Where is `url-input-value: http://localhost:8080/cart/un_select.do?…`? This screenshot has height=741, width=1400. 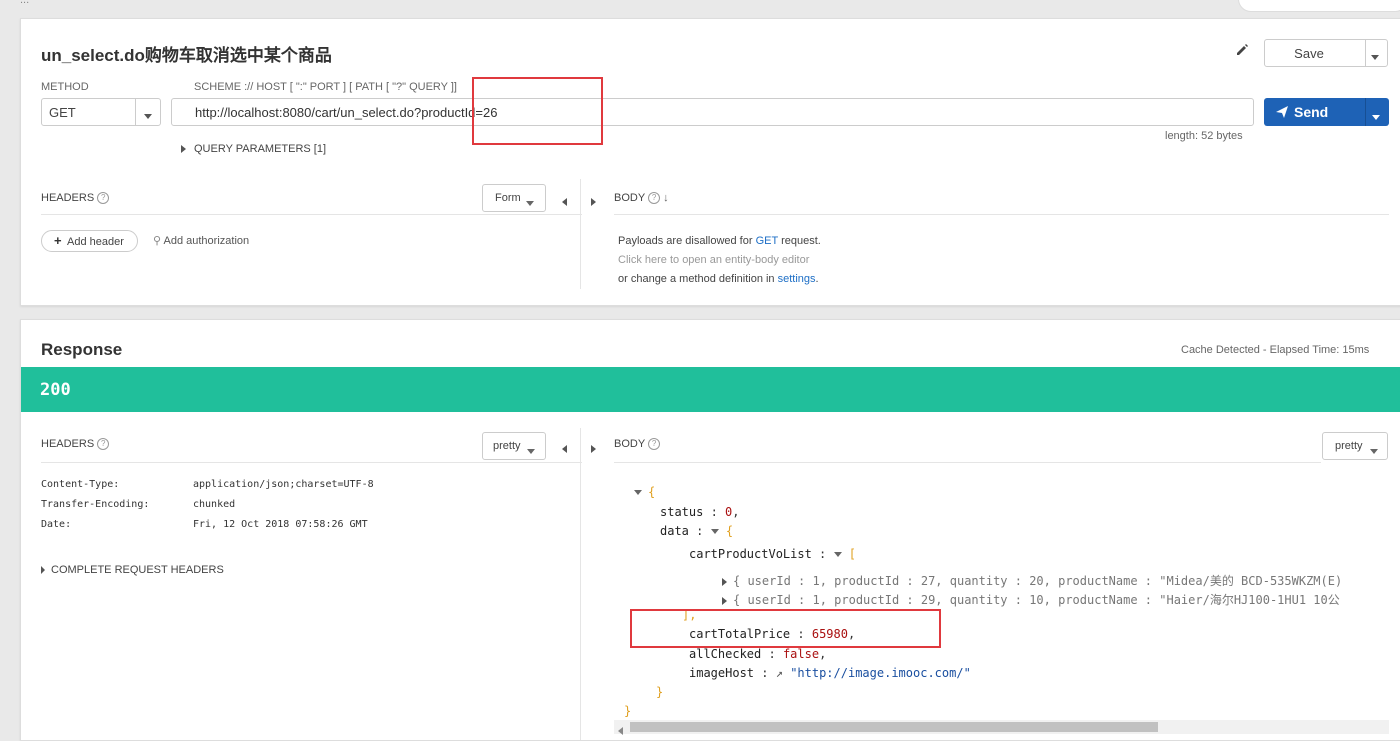 url-input-value: http://localhost:8080/cart/un_select.do?… is located at coordinates (346, 112).